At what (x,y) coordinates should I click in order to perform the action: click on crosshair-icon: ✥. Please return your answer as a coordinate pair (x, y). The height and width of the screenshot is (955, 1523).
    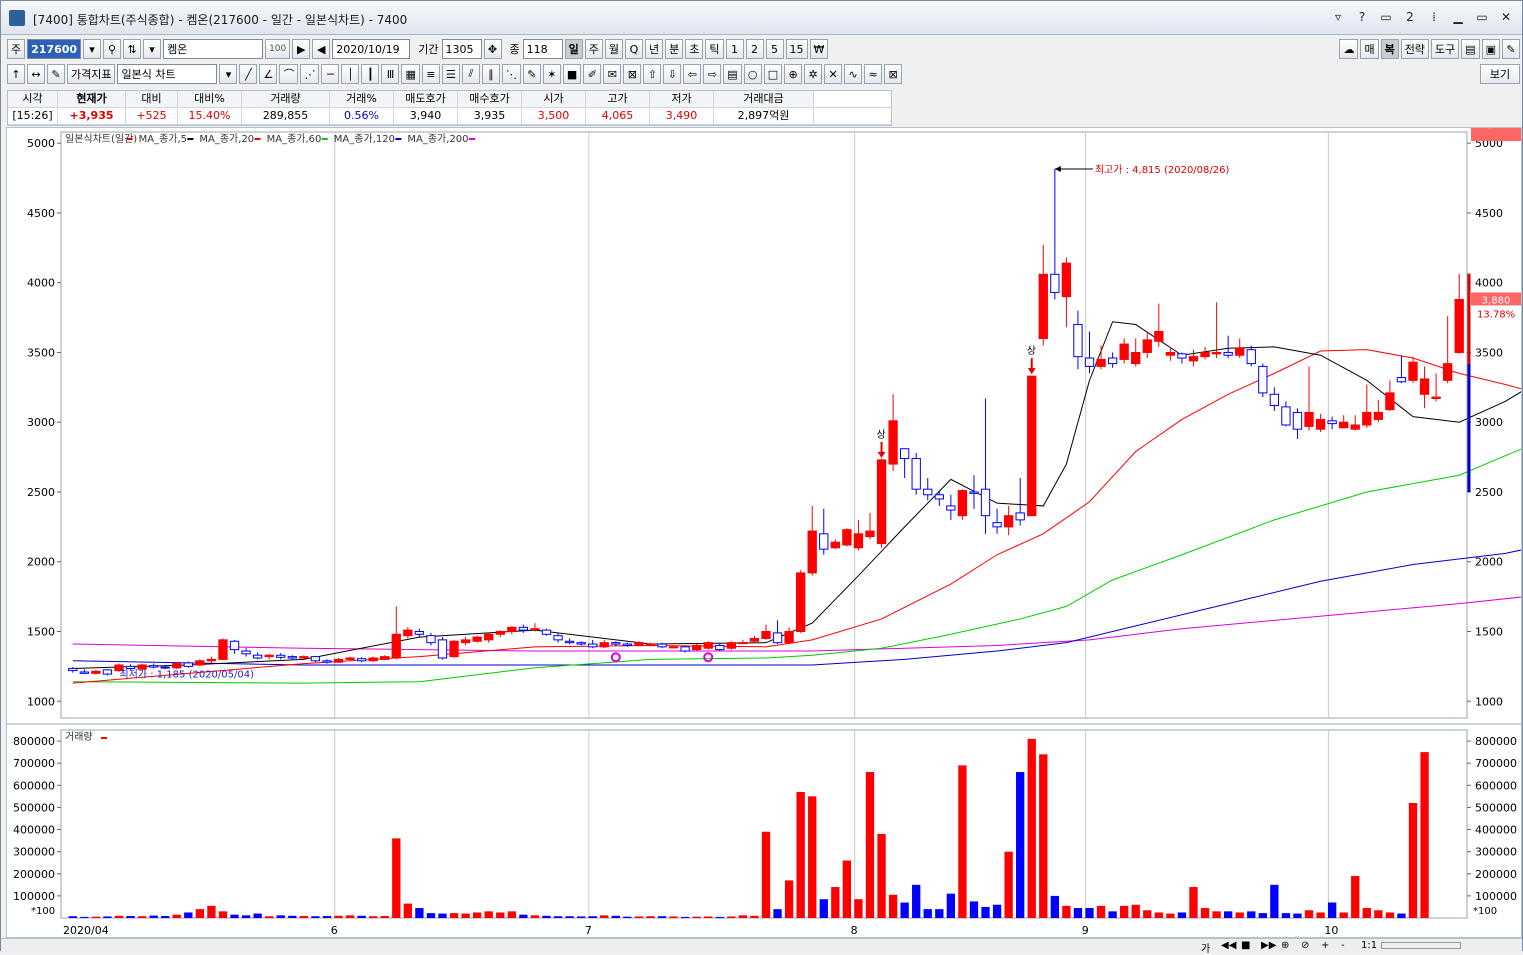
    Looking at the image, I should click on (492, 49).